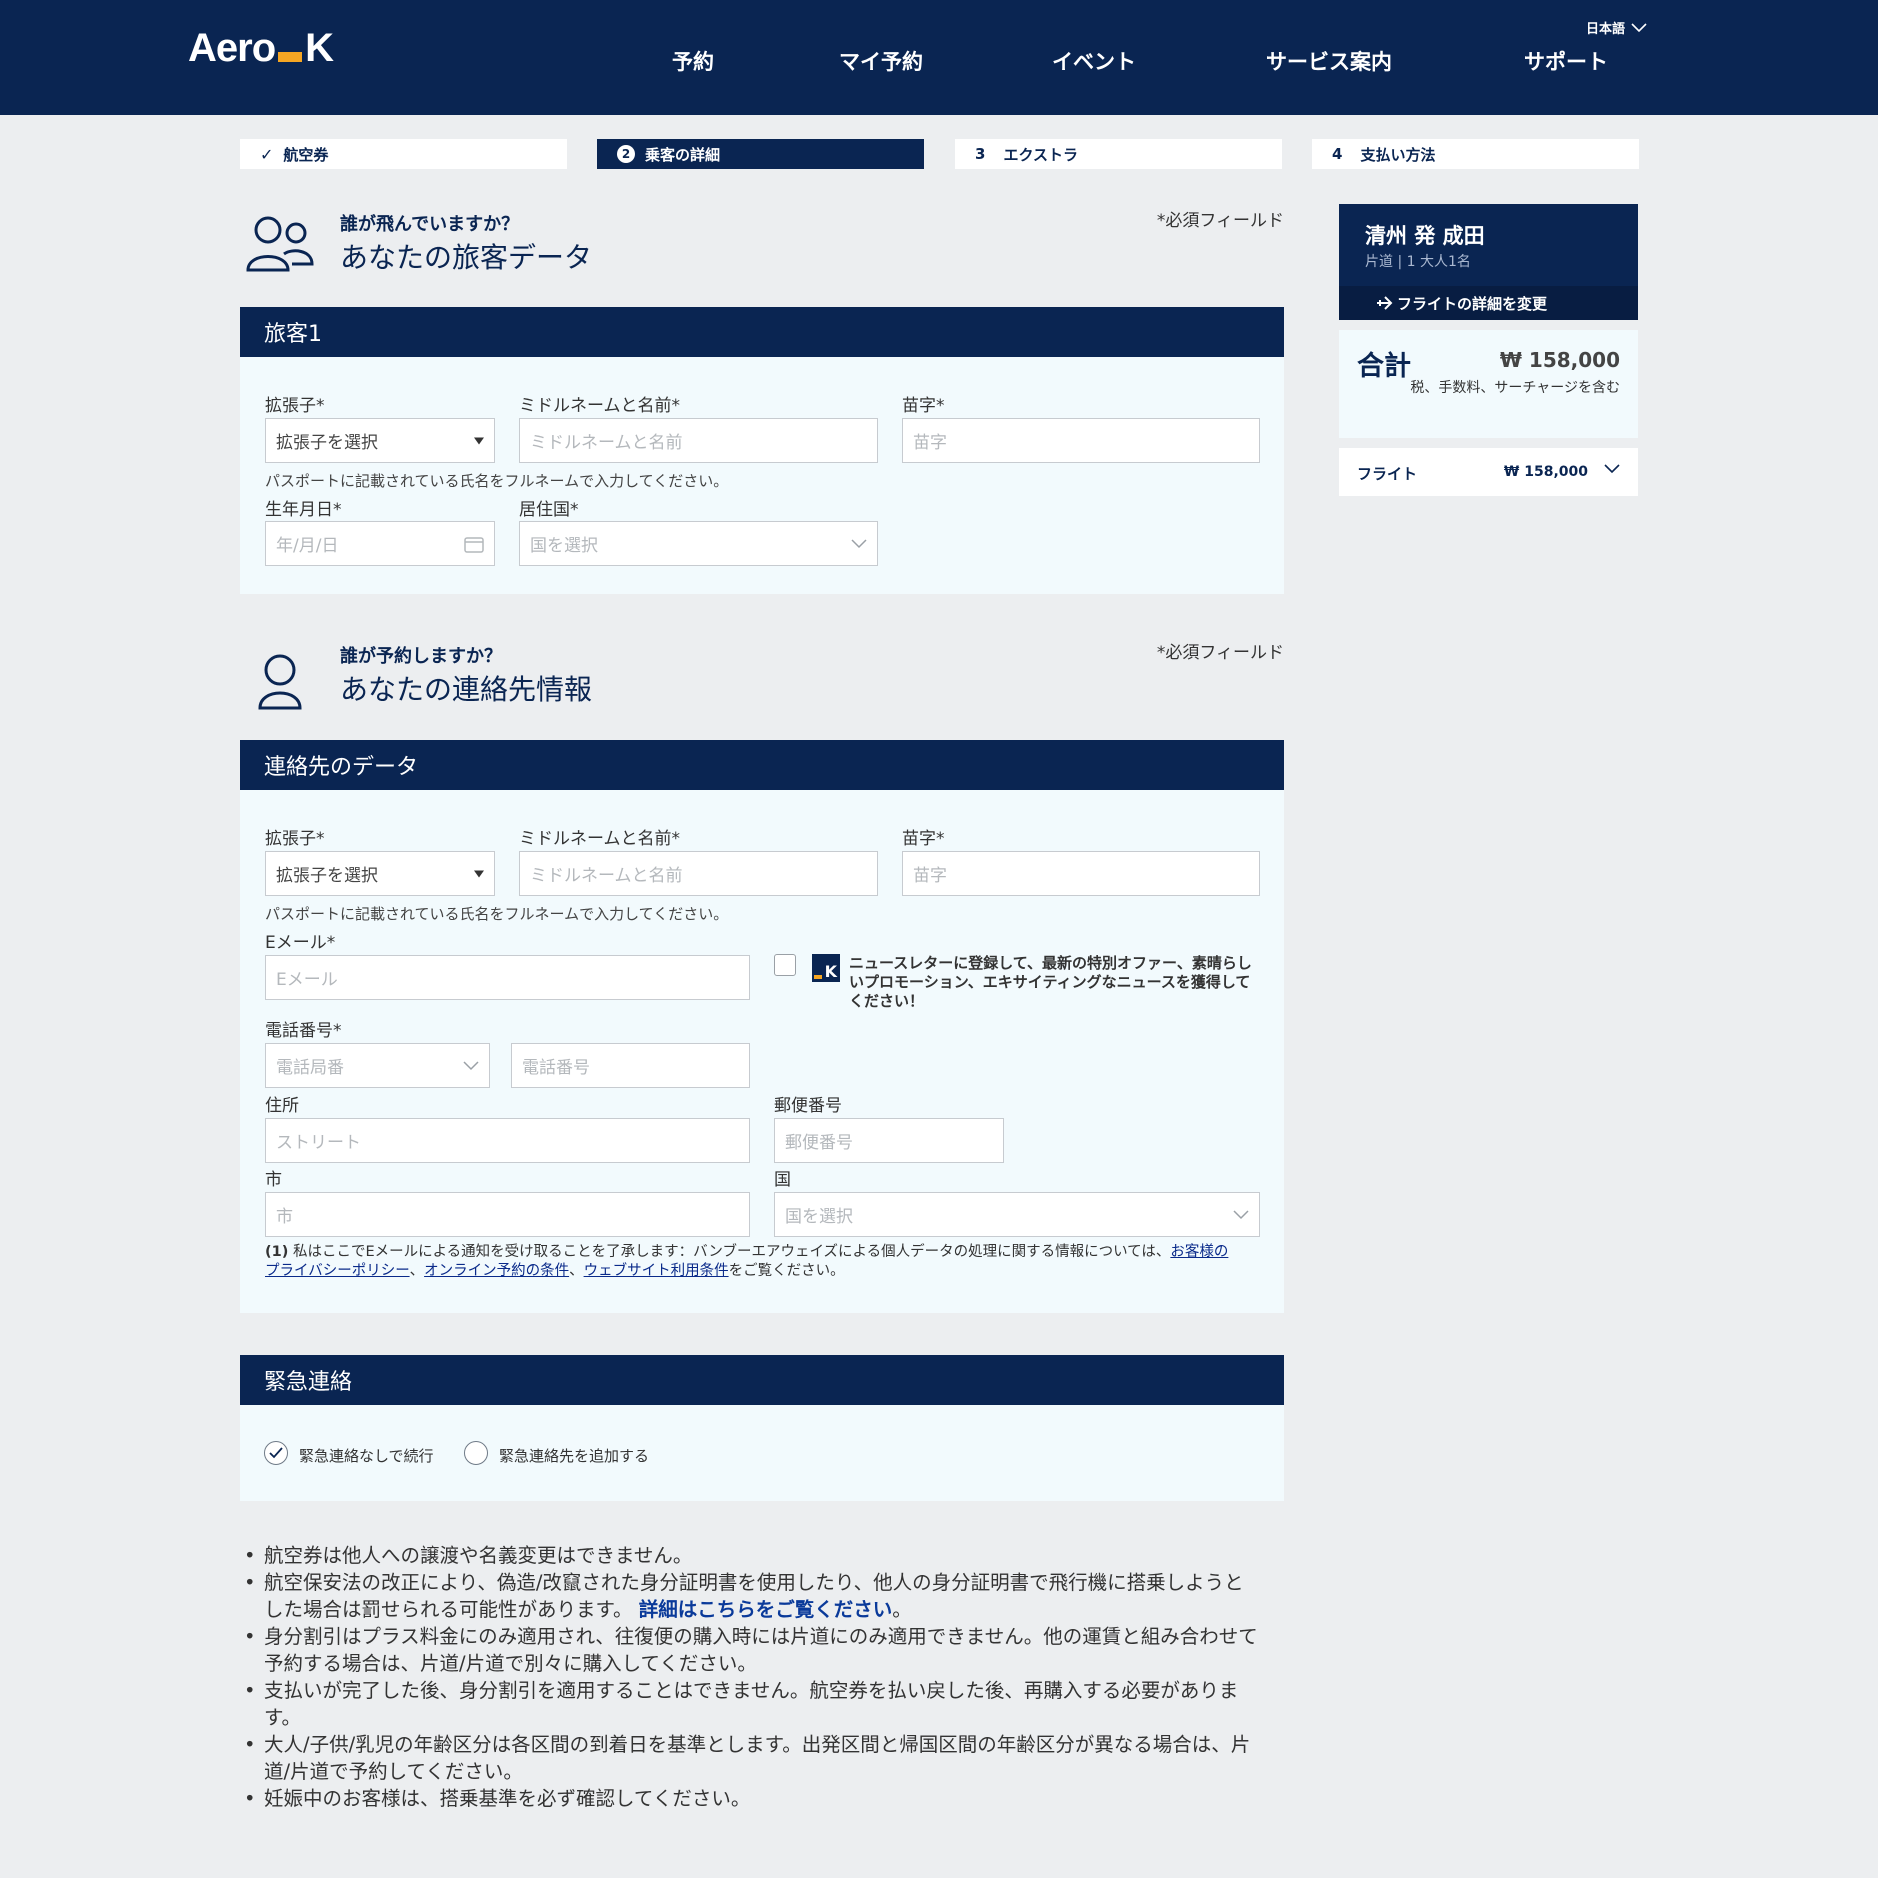  I want to click on nav-item-my-booking: マイ予約, so click(881, 61).